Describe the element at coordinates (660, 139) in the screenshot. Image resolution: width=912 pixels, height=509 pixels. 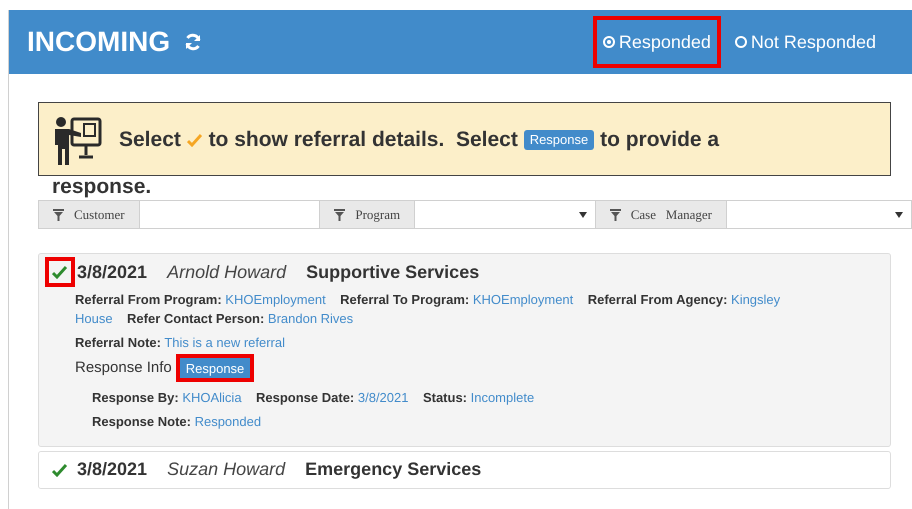
I see `instruction-text: to provide a` at that location.